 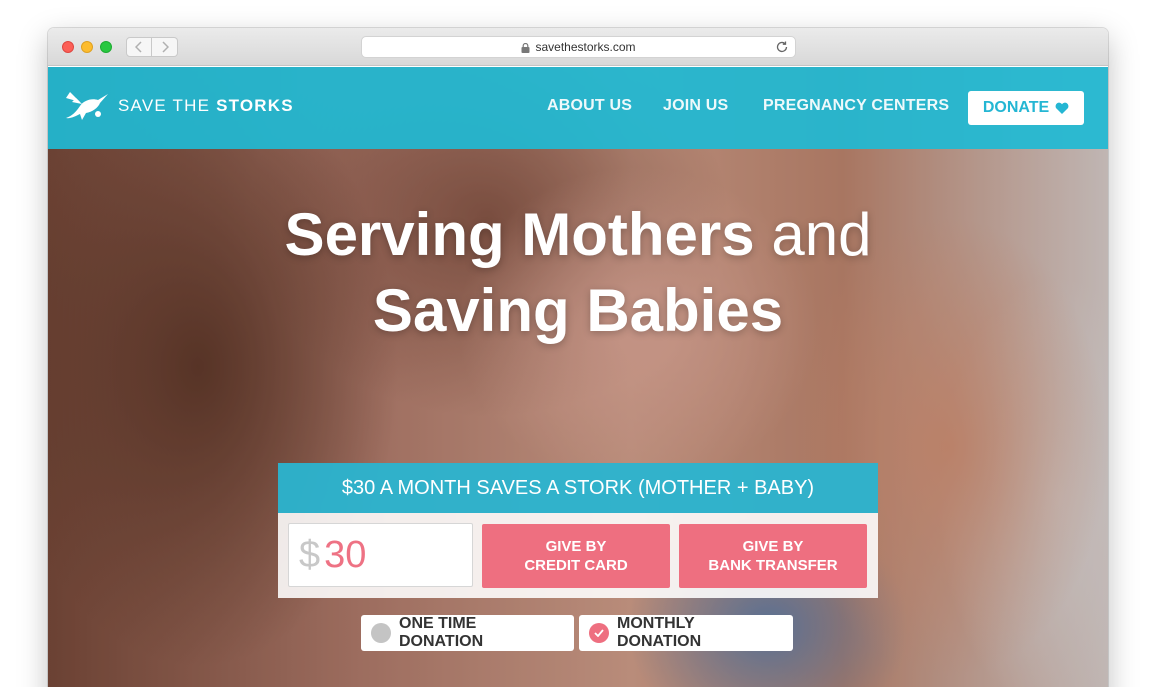 I want to click on stork-icon, so click(x=87, y=106).